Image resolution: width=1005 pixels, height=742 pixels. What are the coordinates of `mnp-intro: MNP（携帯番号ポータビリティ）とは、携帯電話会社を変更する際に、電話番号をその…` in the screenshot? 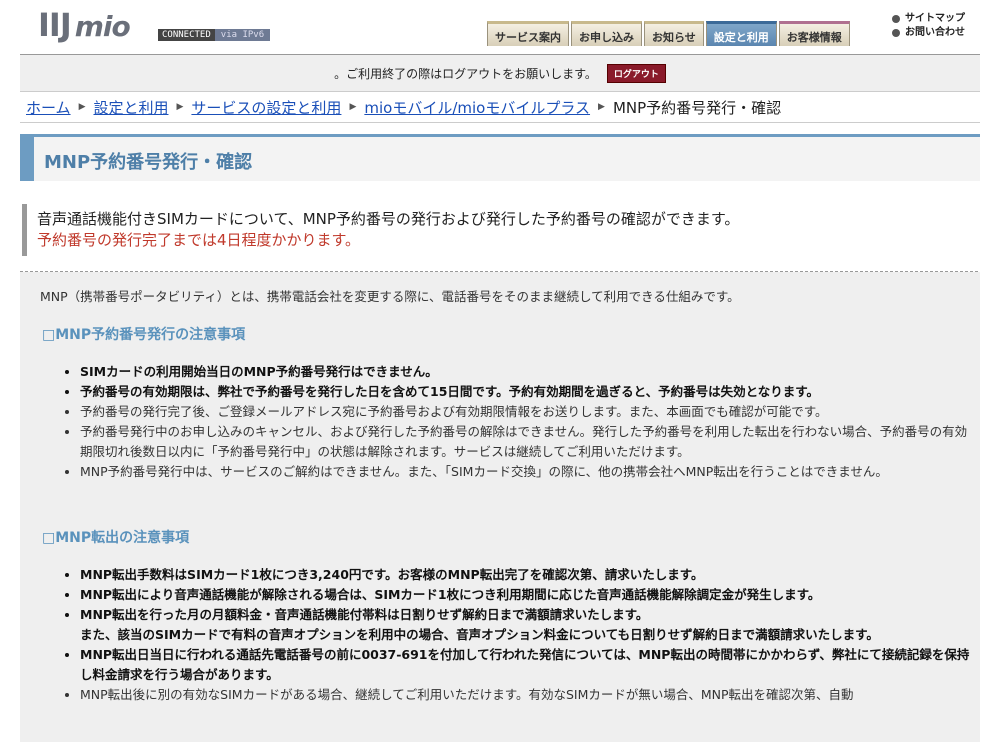 It's located at (390, 296).